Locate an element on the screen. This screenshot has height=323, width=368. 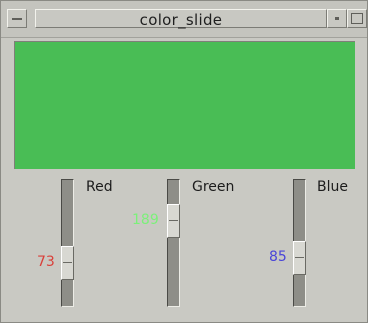
title-plate: color_slide is located at coordinates (181, 19).